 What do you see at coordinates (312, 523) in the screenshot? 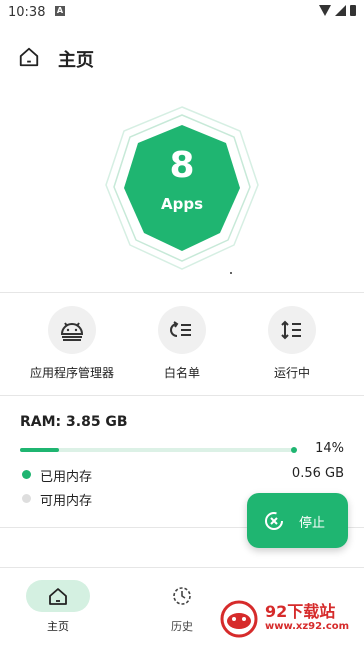
I see `stop-label: 停止` at bounding box center [312, 523].